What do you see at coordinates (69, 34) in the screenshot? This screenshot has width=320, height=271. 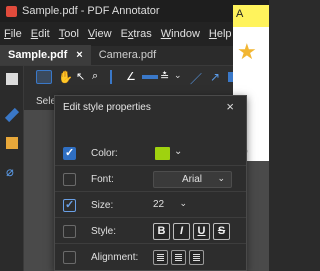 I see `menu-tool: Tool` at bounding box center [69, 34].